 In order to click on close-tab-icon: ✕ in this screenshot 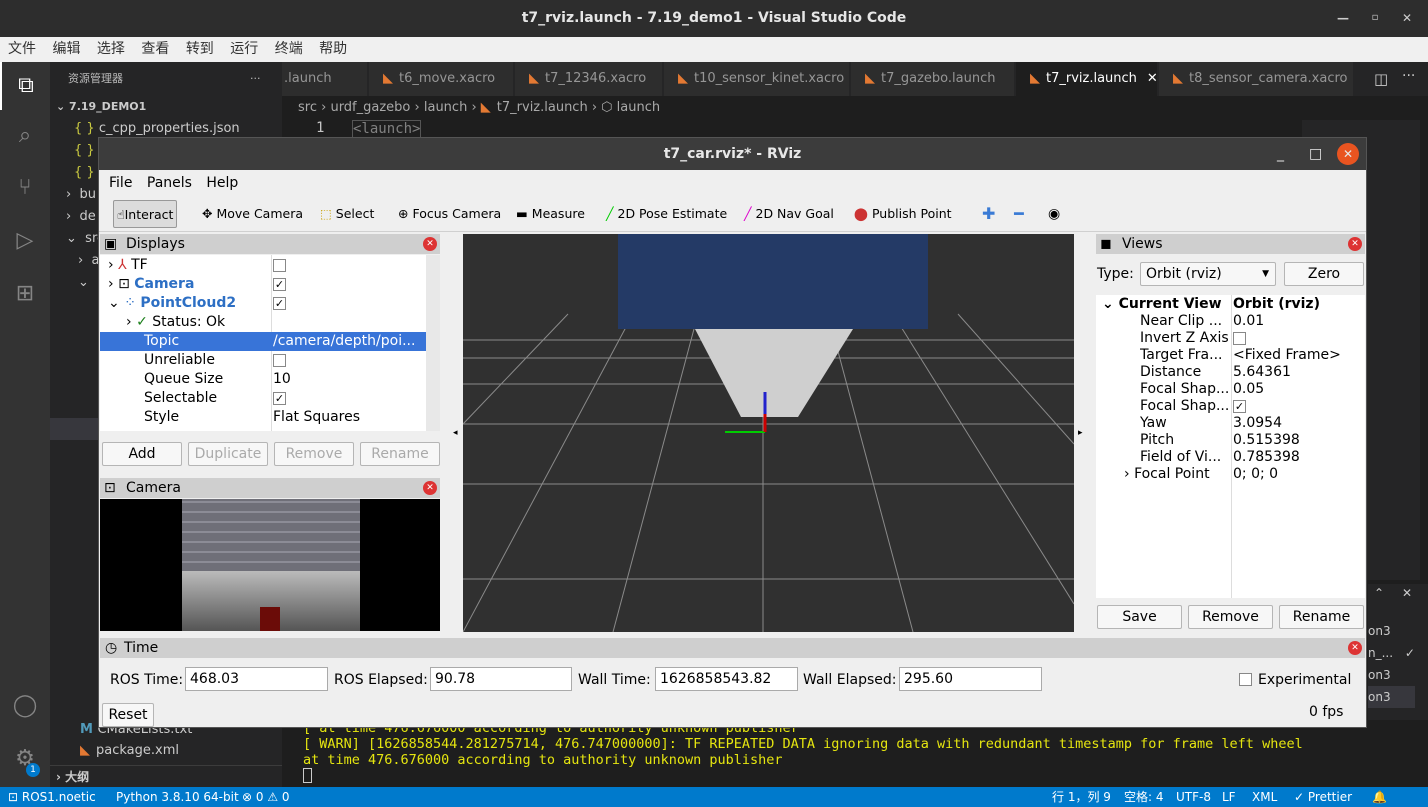, I will do `click(1152, 78)`.